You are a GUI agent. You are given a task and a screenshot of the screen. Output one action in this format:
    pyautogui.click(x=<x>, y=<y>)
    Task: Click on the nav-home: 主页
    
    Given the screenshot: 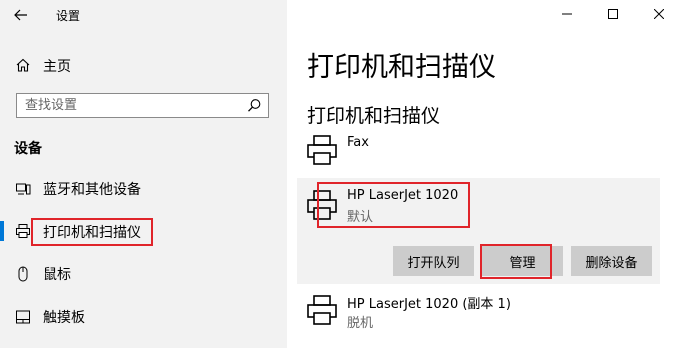 What is the action you would take?
    pyautogui.click(x=143, y=65)
    